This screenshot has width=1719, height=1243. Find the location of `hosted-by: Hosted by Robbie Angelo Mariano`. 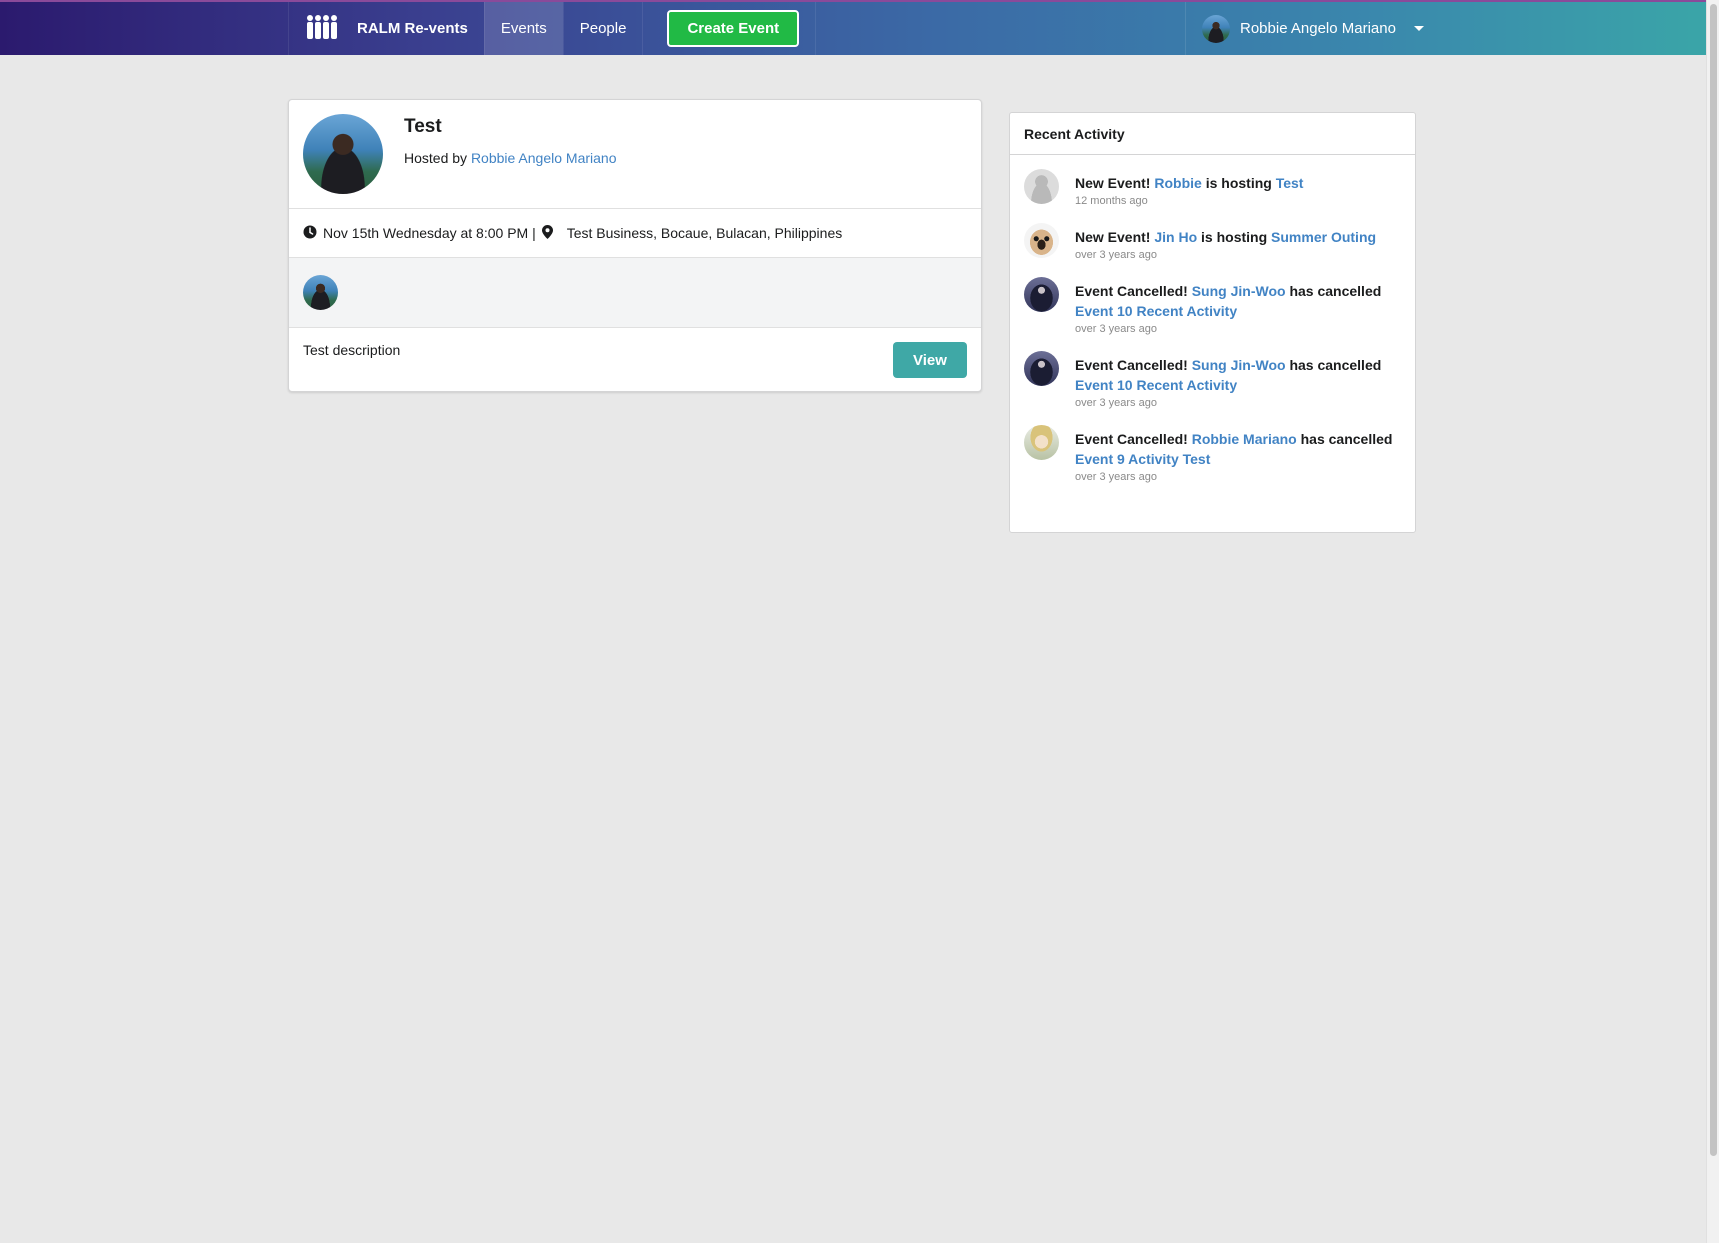

hosted-by: Hosted by Robbie Angelo Mariano is located at coordinates (510, 158).